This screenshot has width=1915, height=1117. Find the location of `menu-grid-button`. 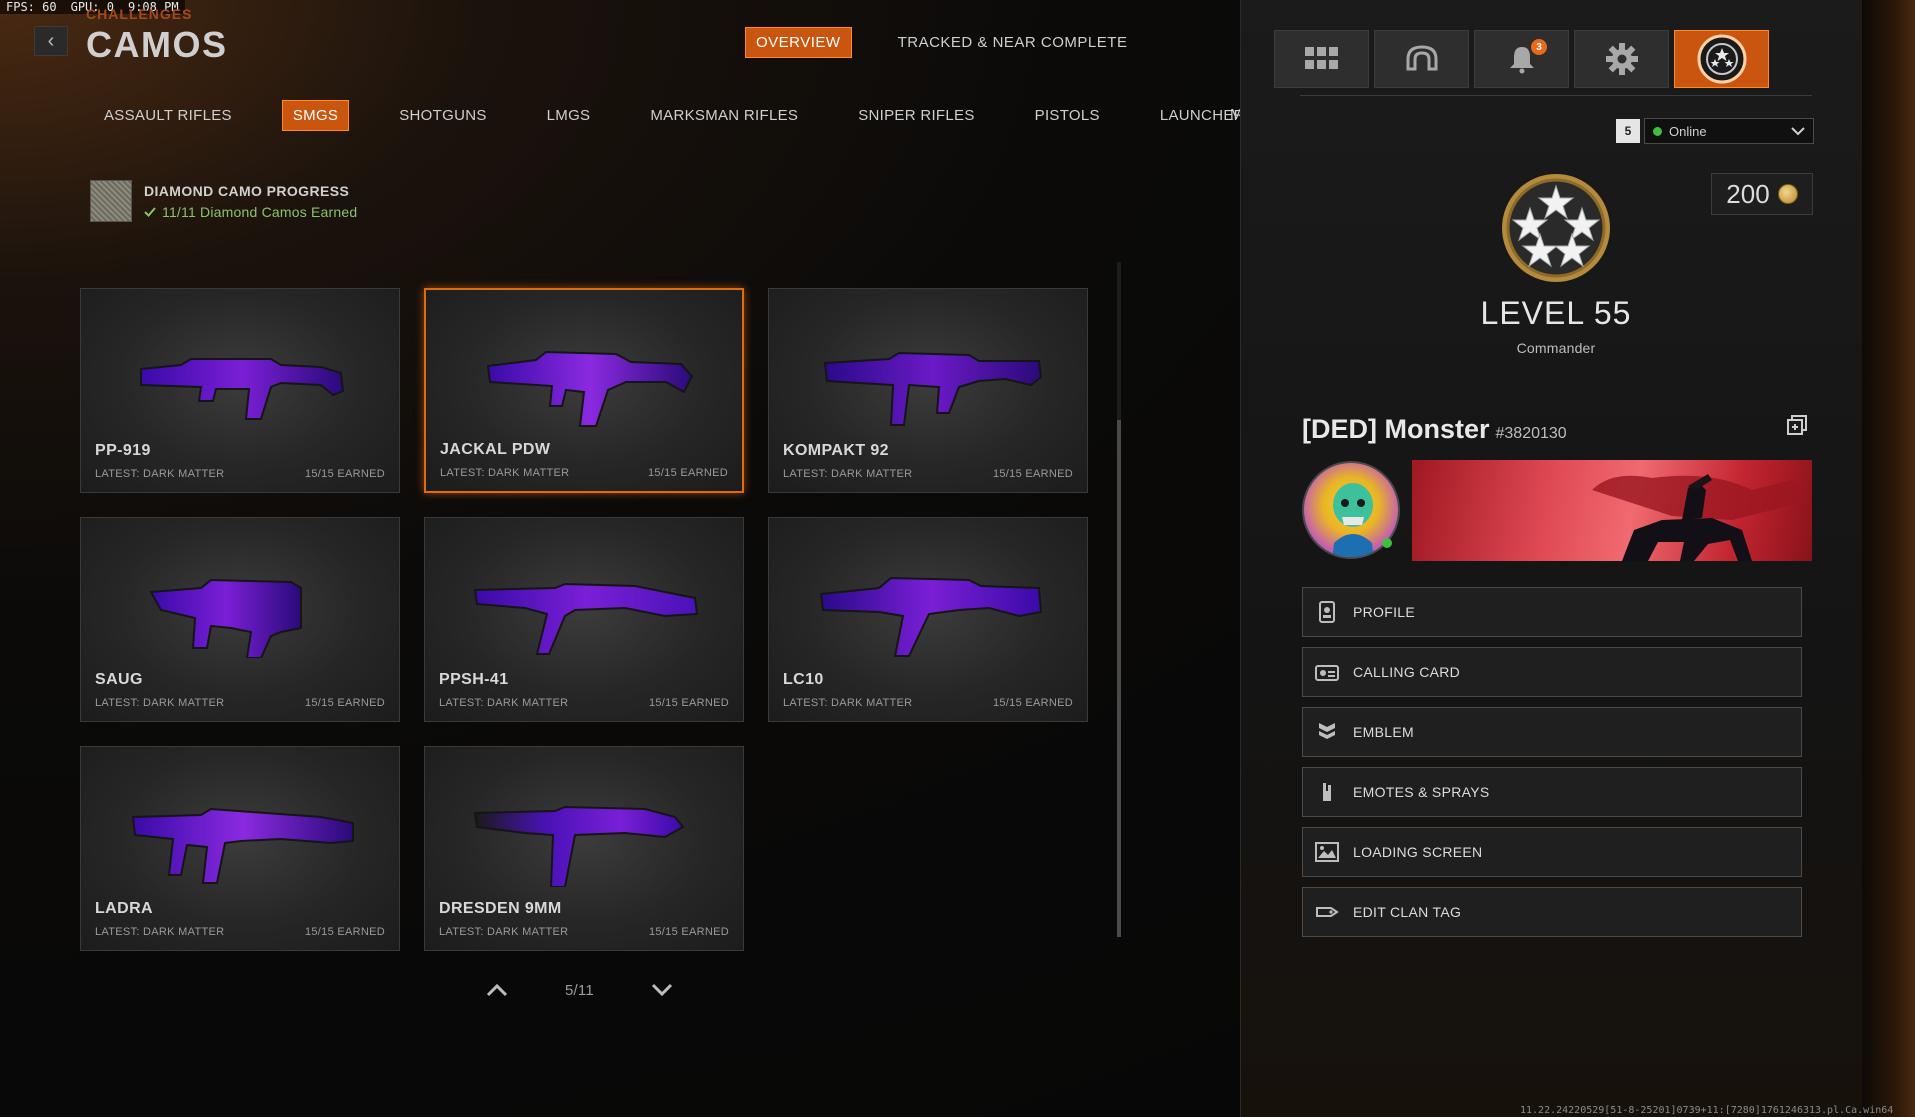

menu-grid-button is located at coordinates (1321, 59).